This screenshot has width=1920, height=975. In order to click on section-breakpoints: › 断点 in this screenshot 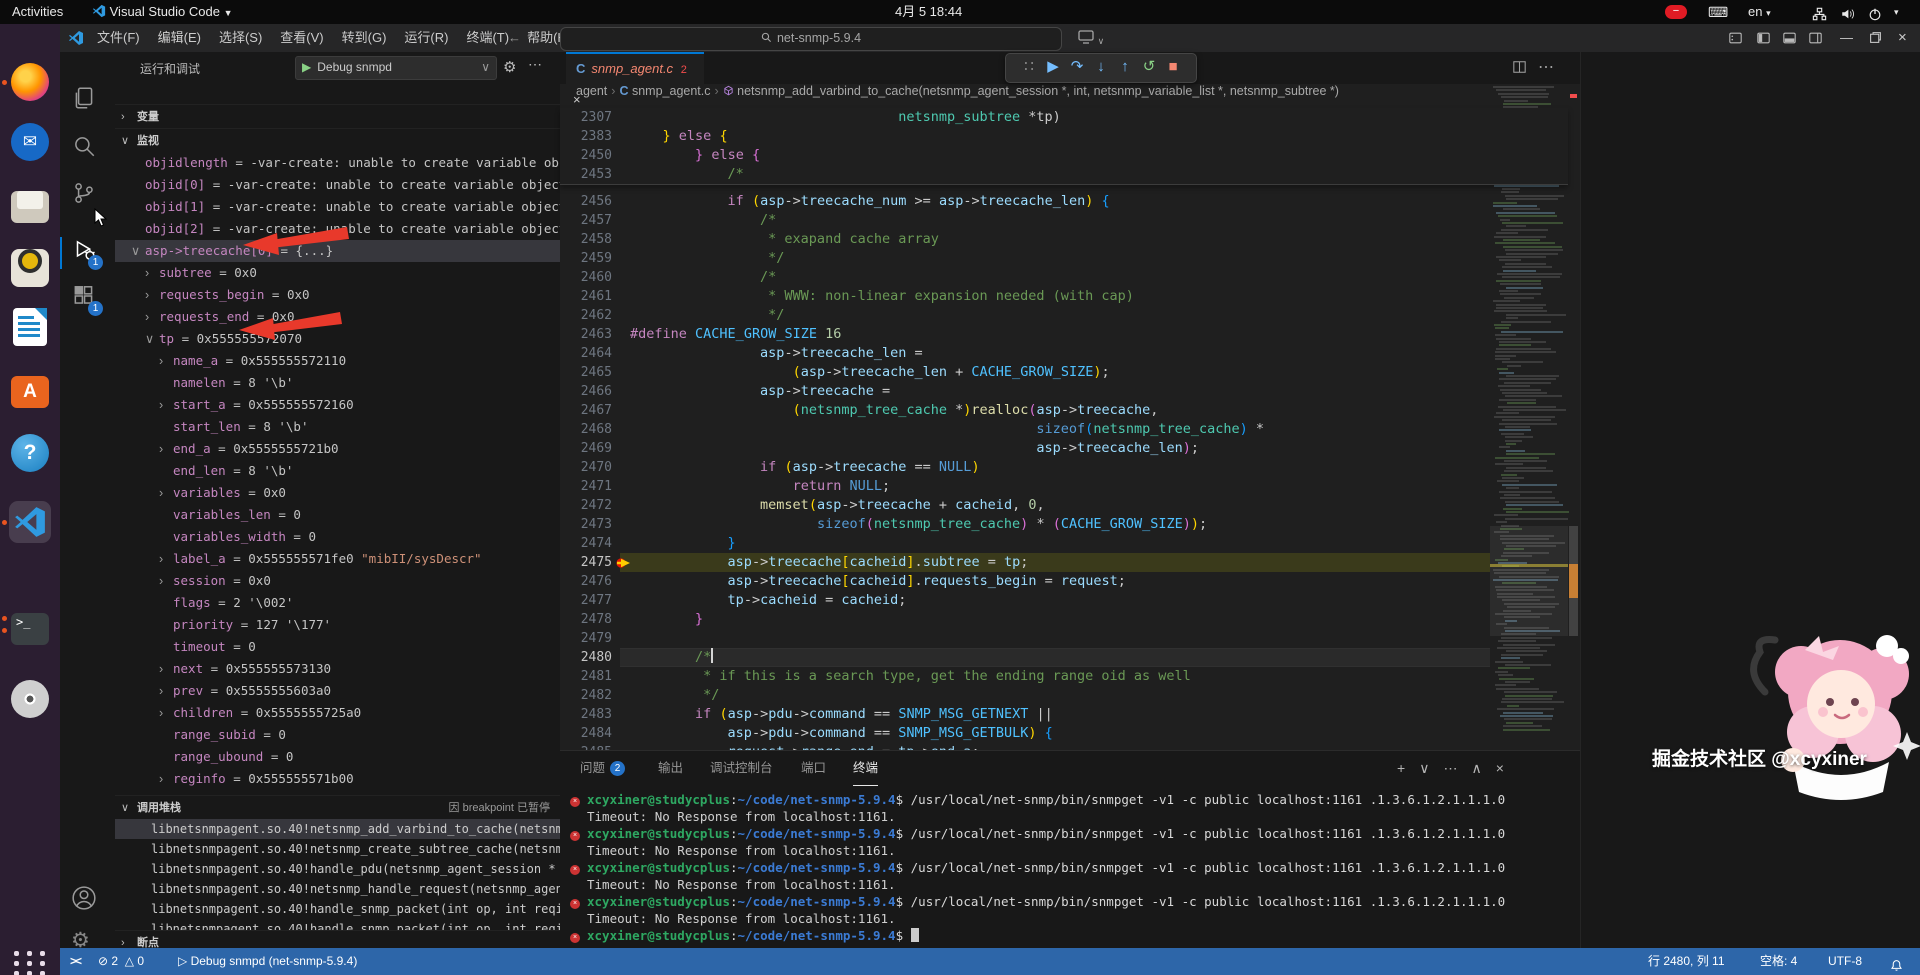, I will do `click(337, 942)`.